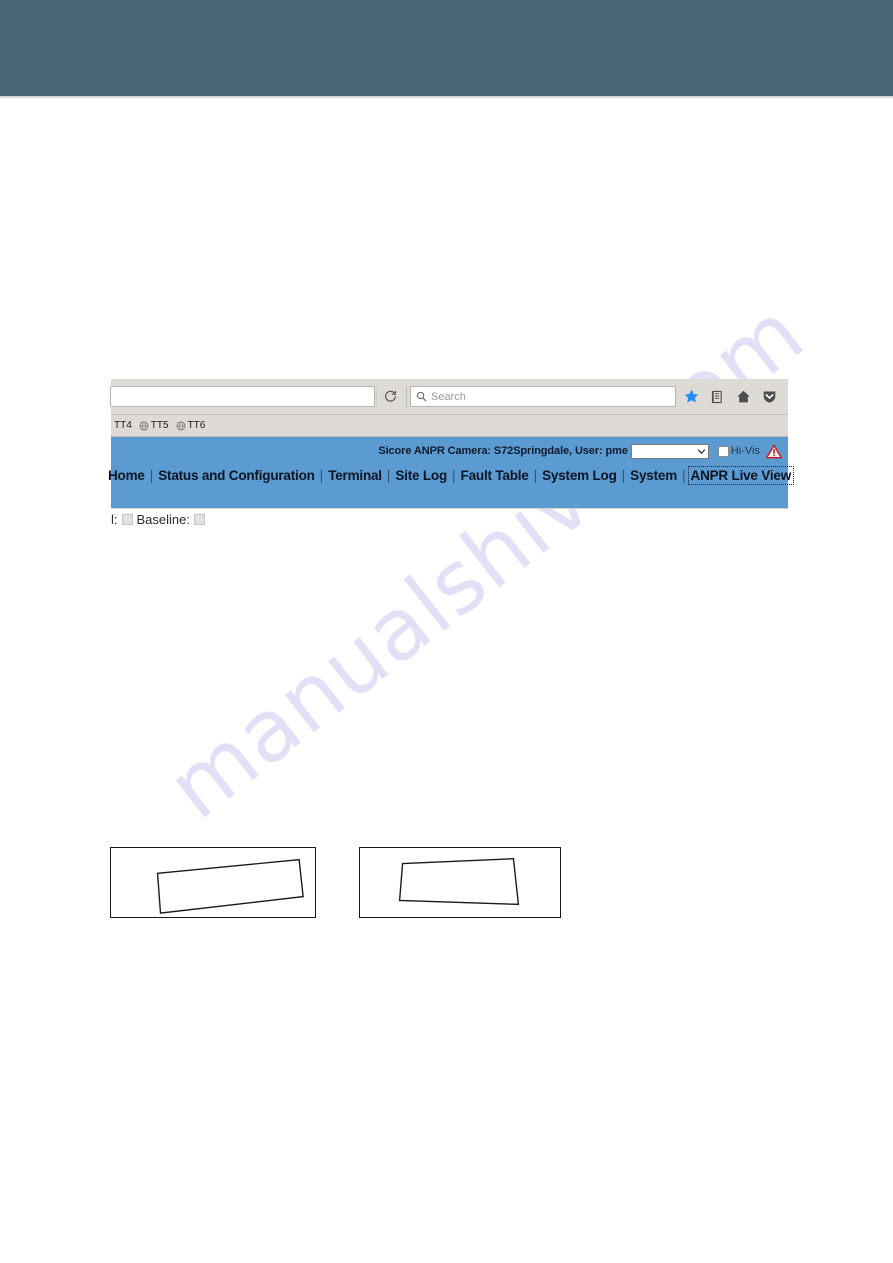 The height and width of the screenshot is (1263, 893). Describe the element at coordinates (236, 475) in the screenshot. I see `nav-item-status-and-configuration: Status and Configuration` at that location.